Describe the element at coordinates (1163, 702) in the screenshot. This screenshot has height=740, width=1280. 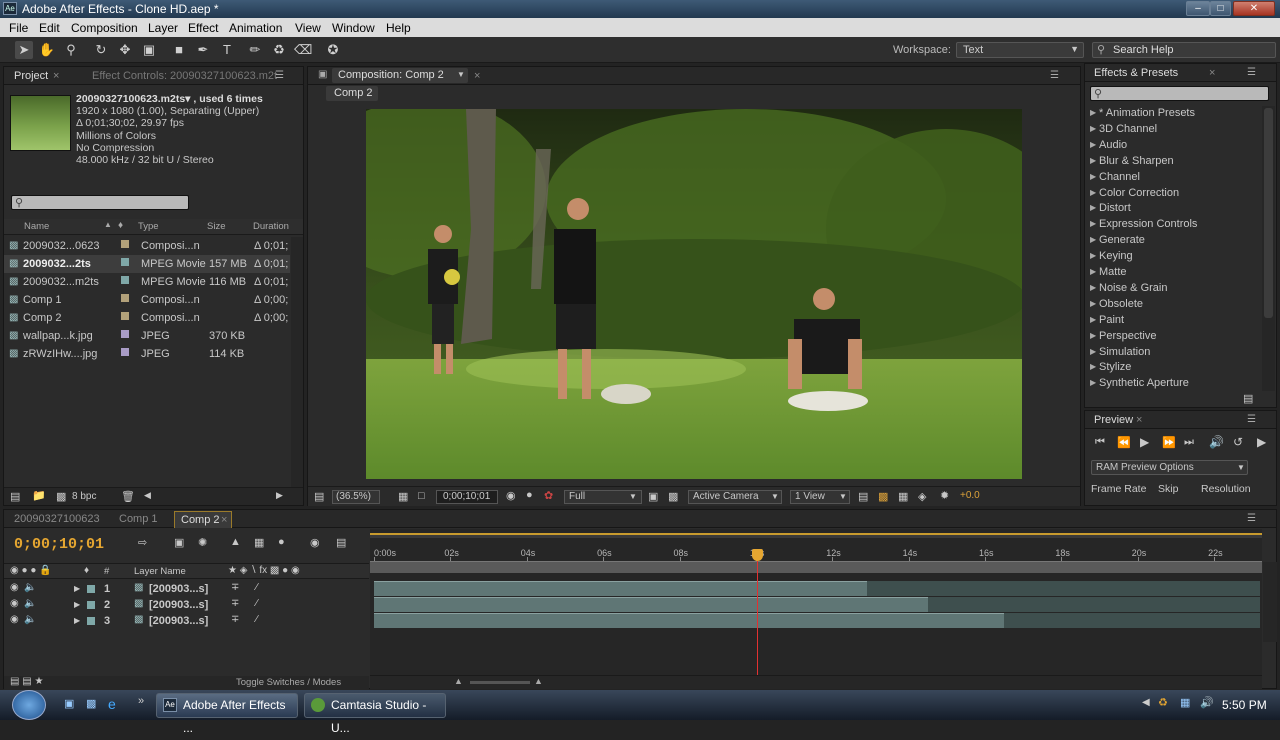
I see `tray-app-icon: ♻` at that location.